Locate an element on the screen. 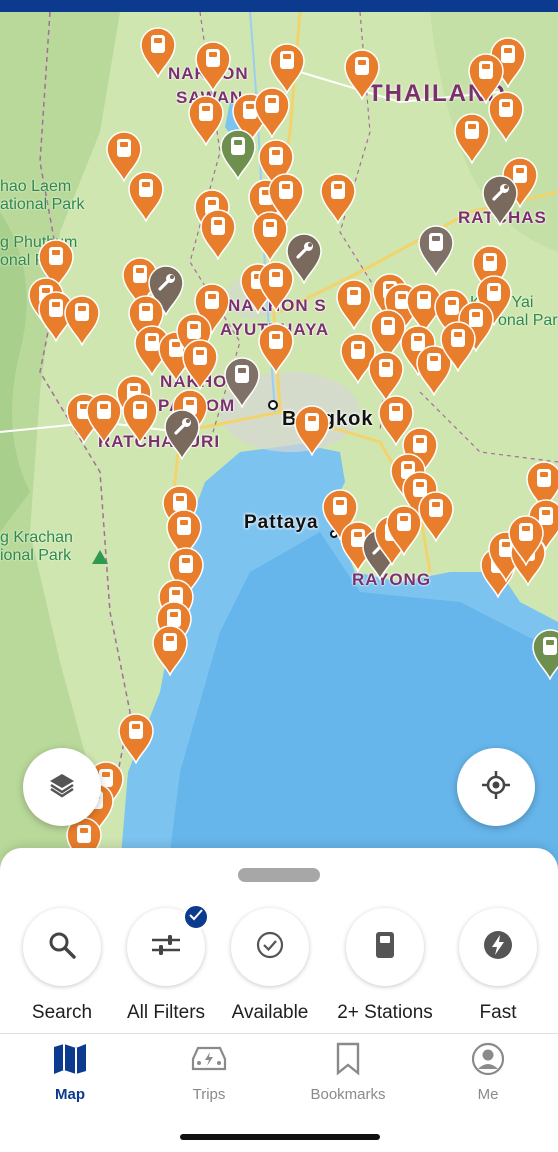 The height and width of the screenshot is (1152, 558). filter-fast: Fast is located at coordinates (498, 966).